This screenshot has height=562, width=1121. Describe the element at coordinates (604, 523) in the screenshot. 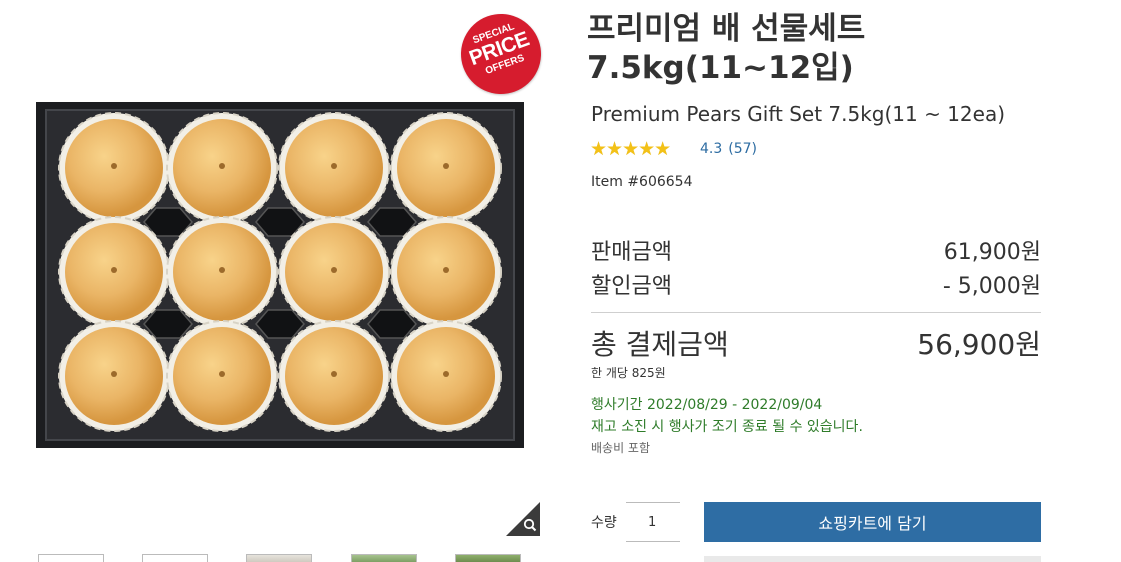

I see `quantity-label: 수량` at that location.